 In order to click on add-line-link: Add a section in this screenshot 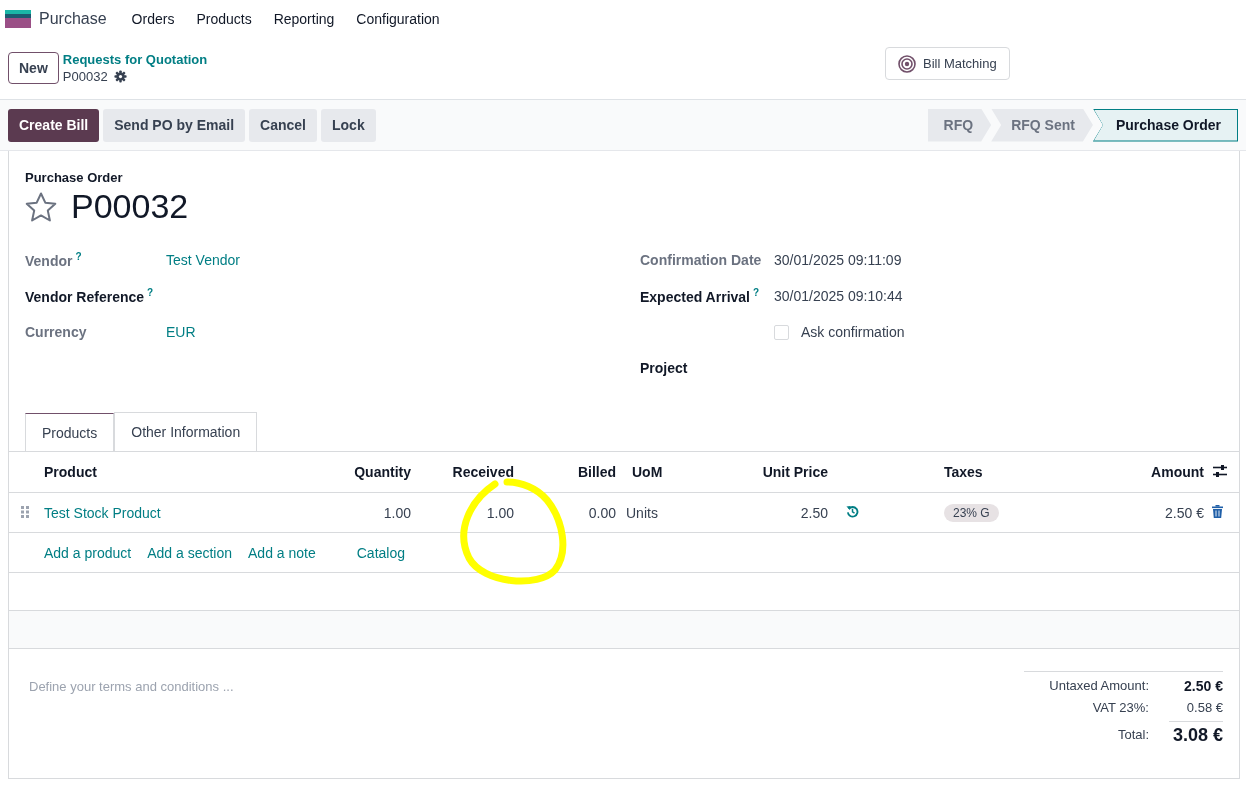, I will do `click(189, 552)`.